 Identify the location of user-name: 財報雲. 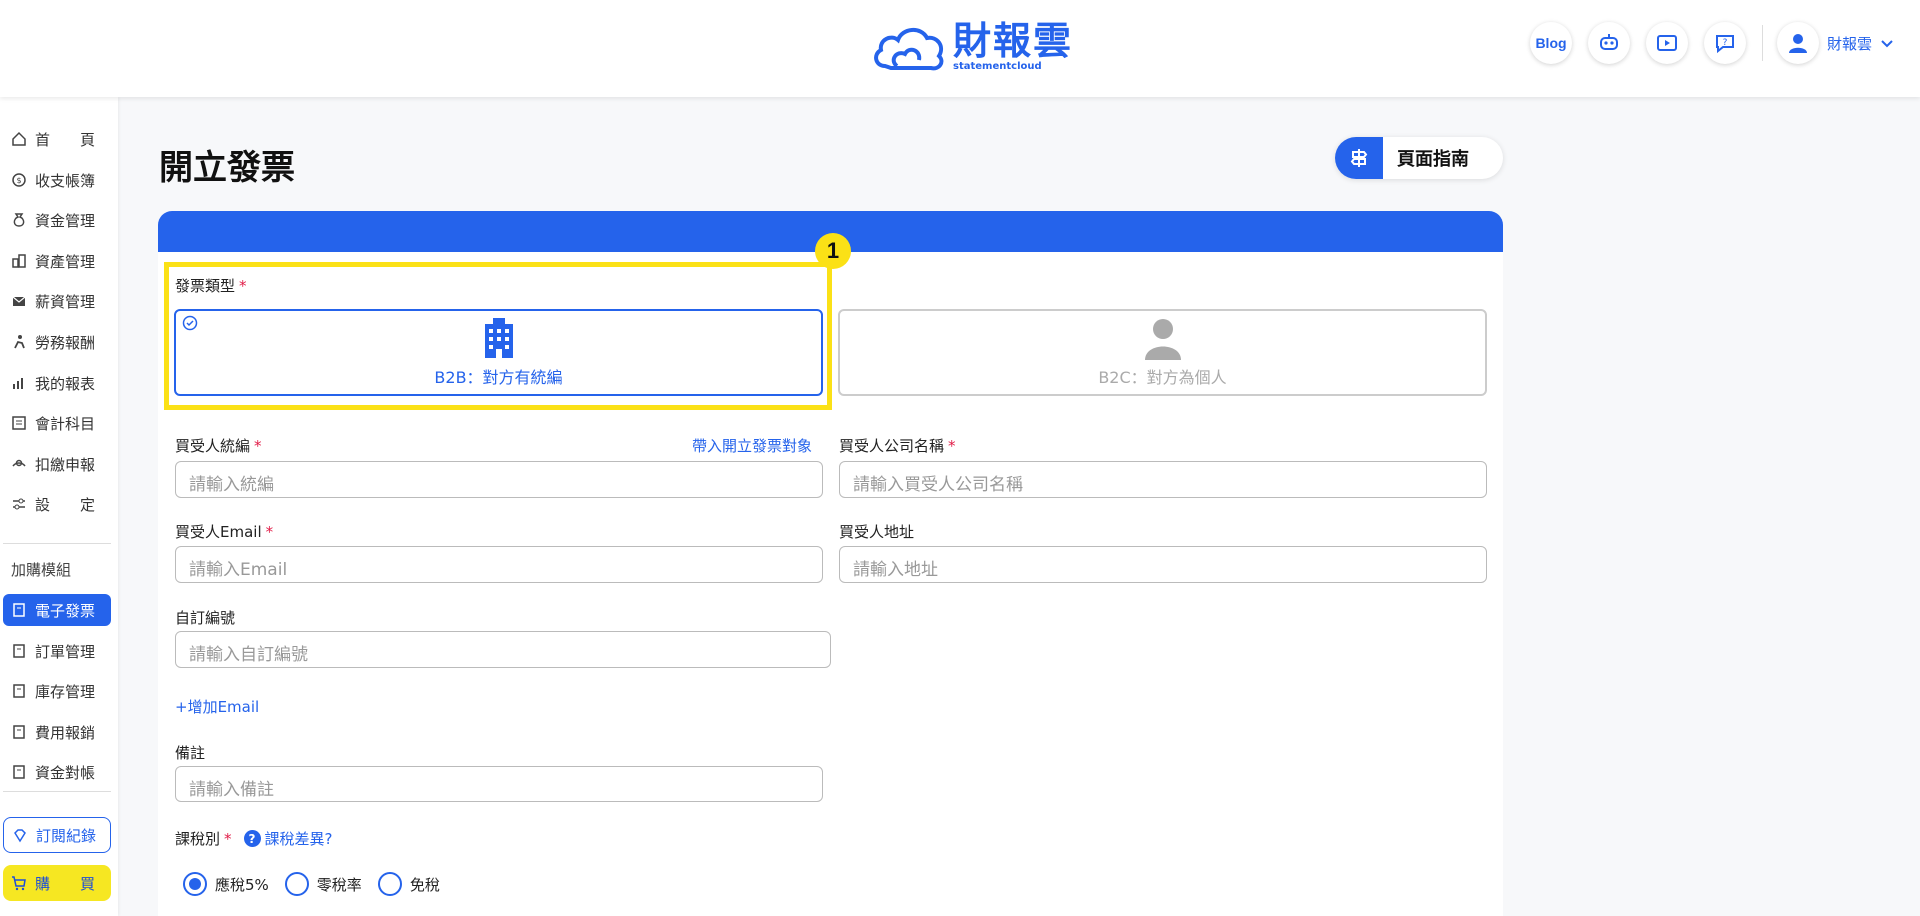
(1850, 43).